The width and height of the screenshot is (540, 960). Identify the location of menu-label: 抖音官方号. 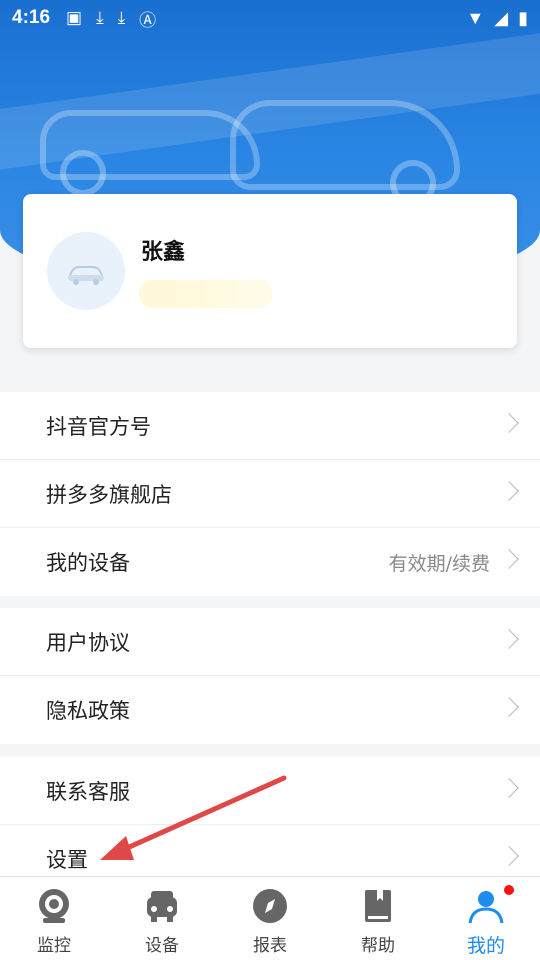
(98, 426).